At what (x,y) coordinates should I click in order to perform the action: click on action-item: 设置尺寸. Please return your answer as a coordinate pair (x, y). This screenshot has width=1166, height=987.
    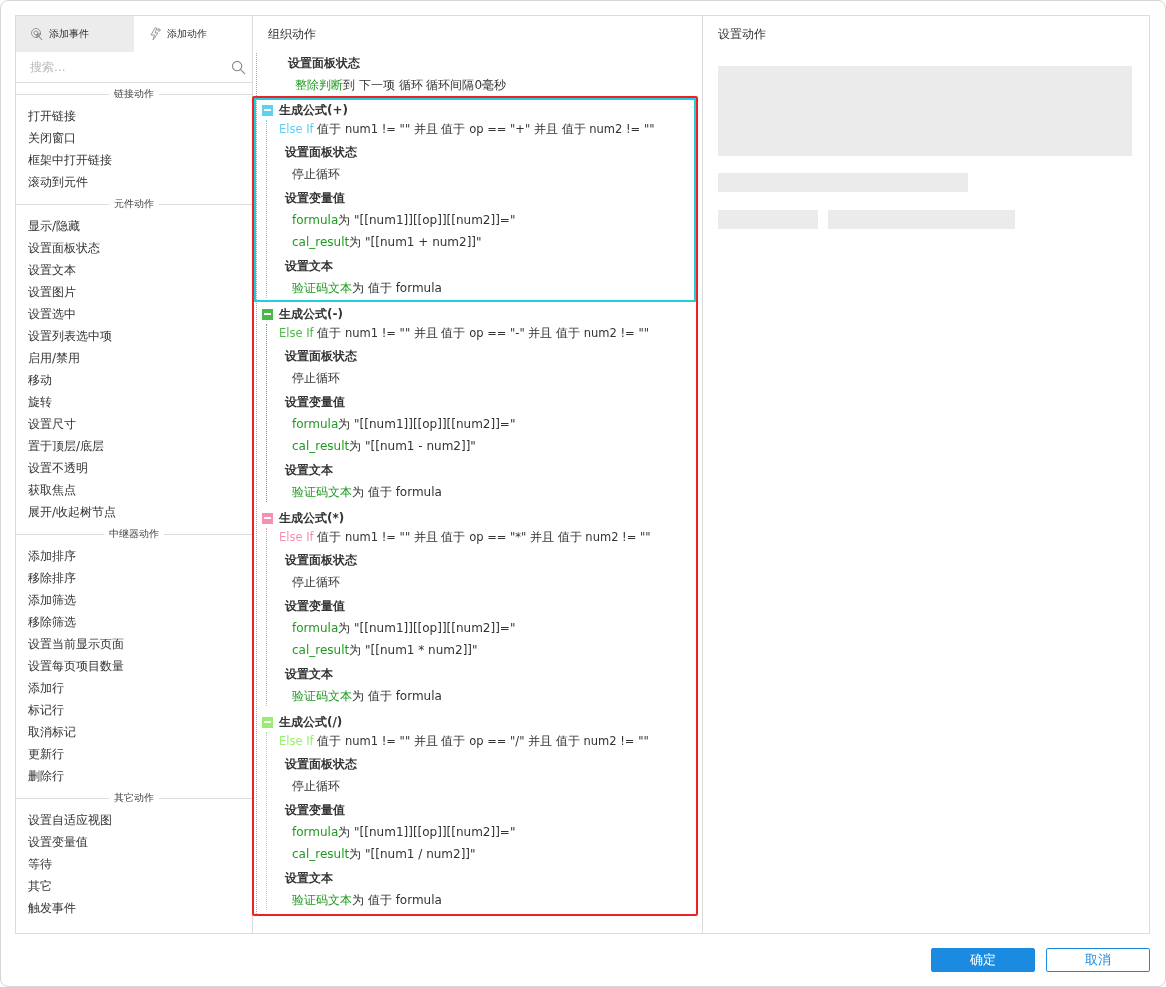
    Looking at the image, I should click on (134, 424).